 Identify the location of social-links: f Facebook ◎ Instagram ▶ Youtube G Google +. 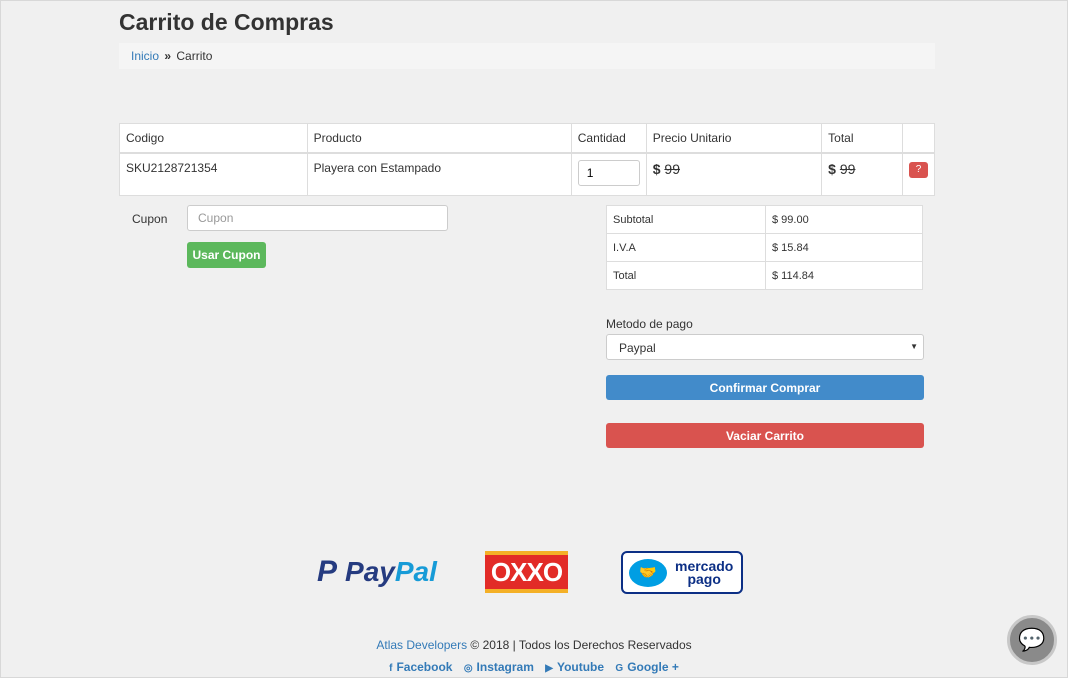
(534, 667).